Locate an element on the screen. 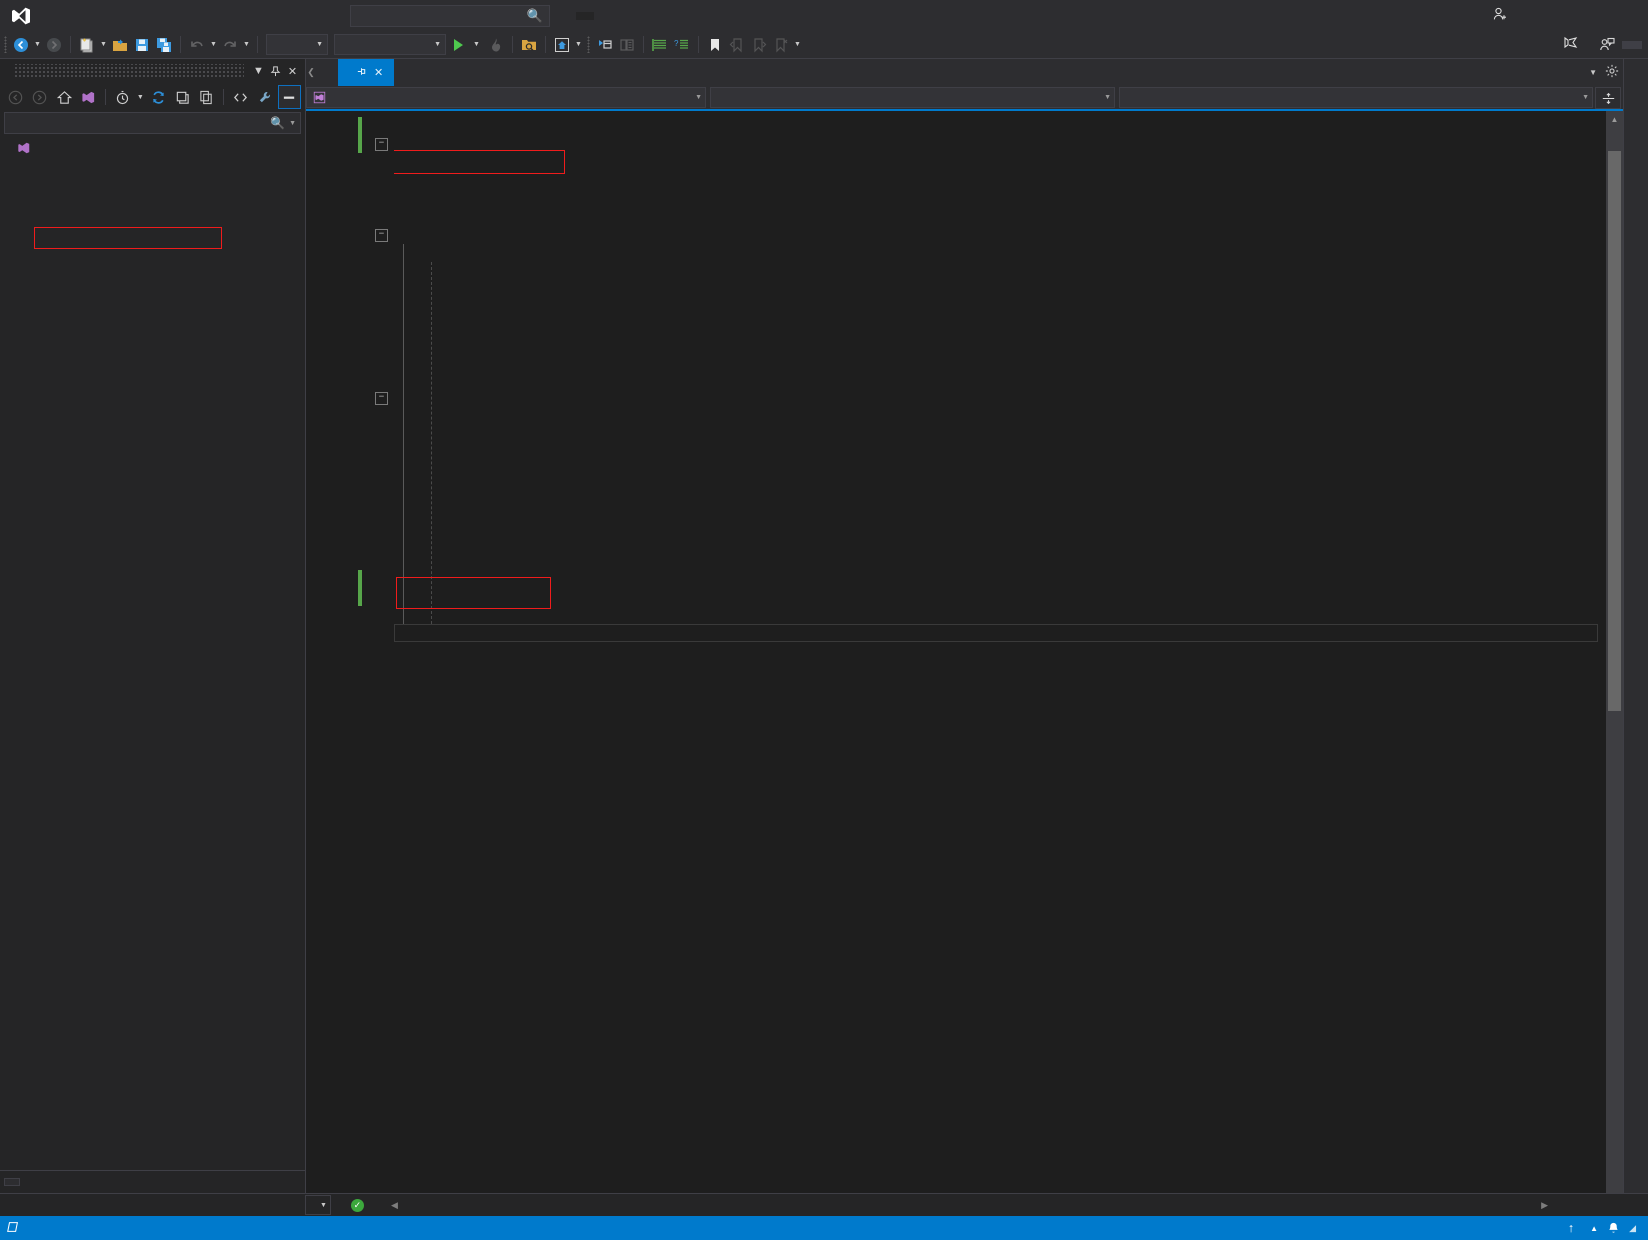  editor-tab-cwndmain-h: ✕ is located at coordinates (366, 72).